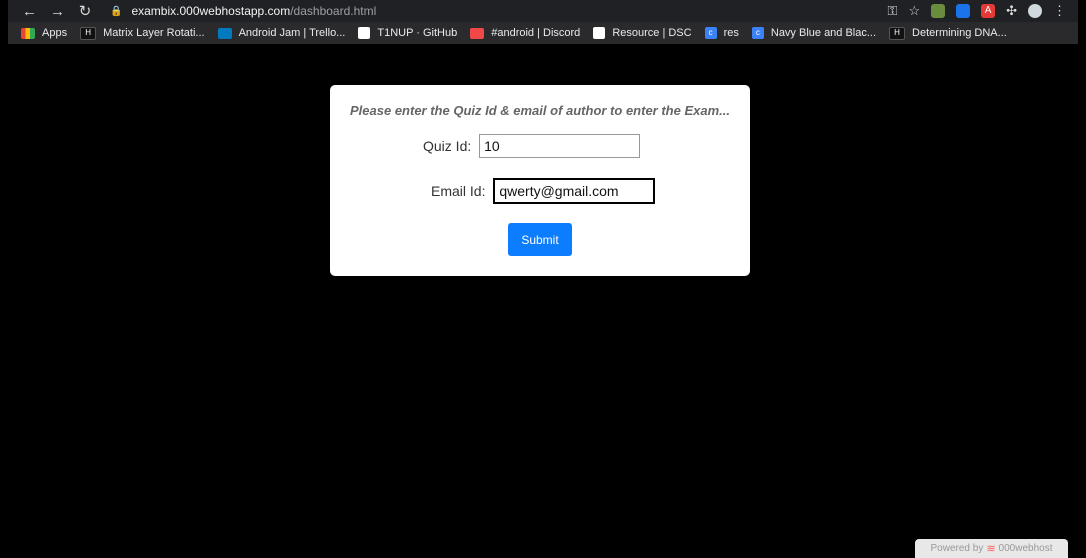  I want to click on email-label: Email Id:, so click(458, 191).